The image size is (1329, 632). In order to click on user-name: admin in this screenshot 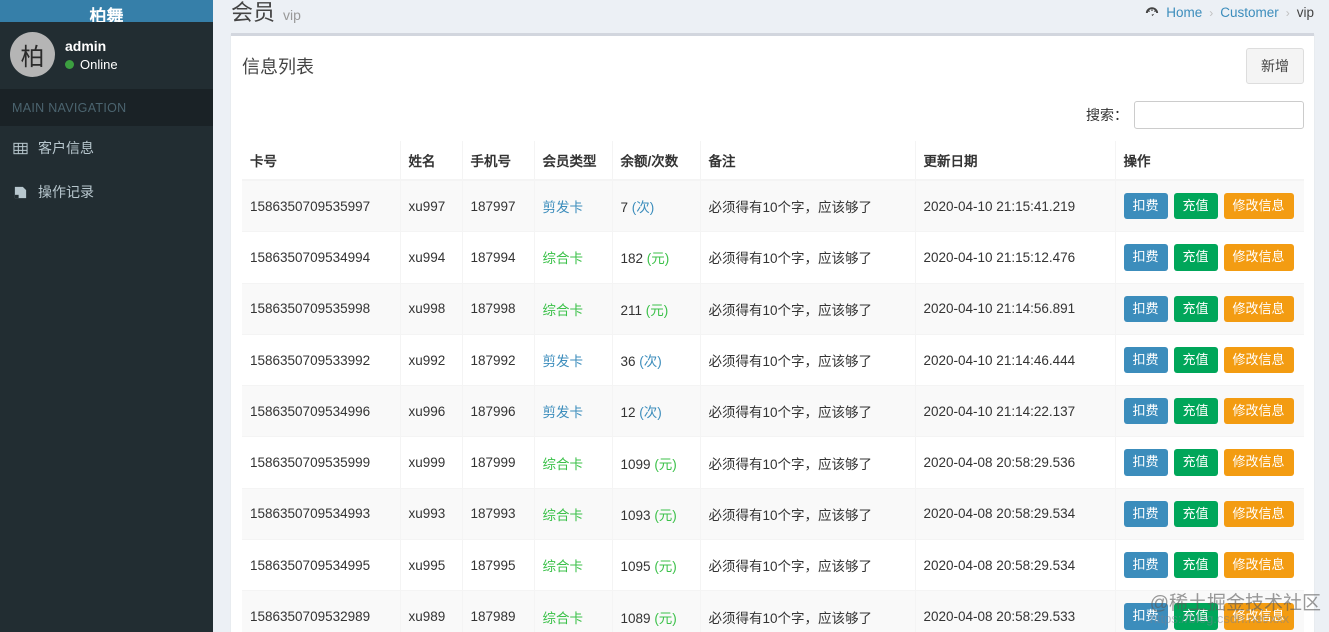, I will do `click(86, 45)`.